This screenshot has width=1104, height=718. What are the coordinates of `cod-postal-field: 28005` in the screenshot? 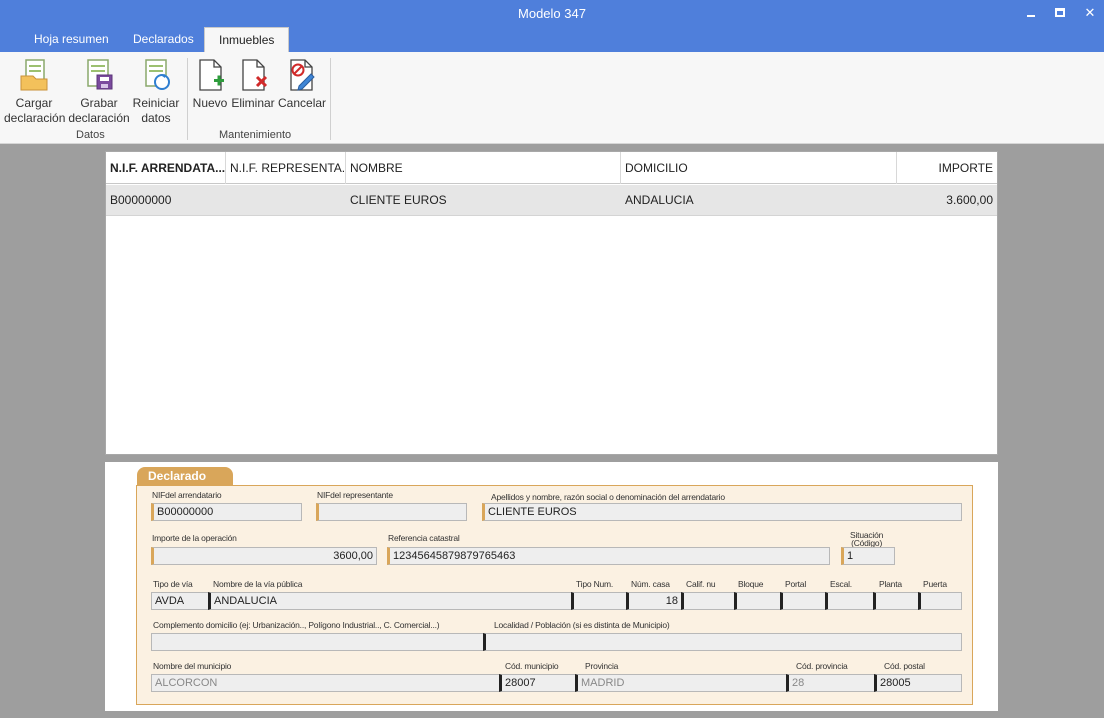 It's located at (918, 683).